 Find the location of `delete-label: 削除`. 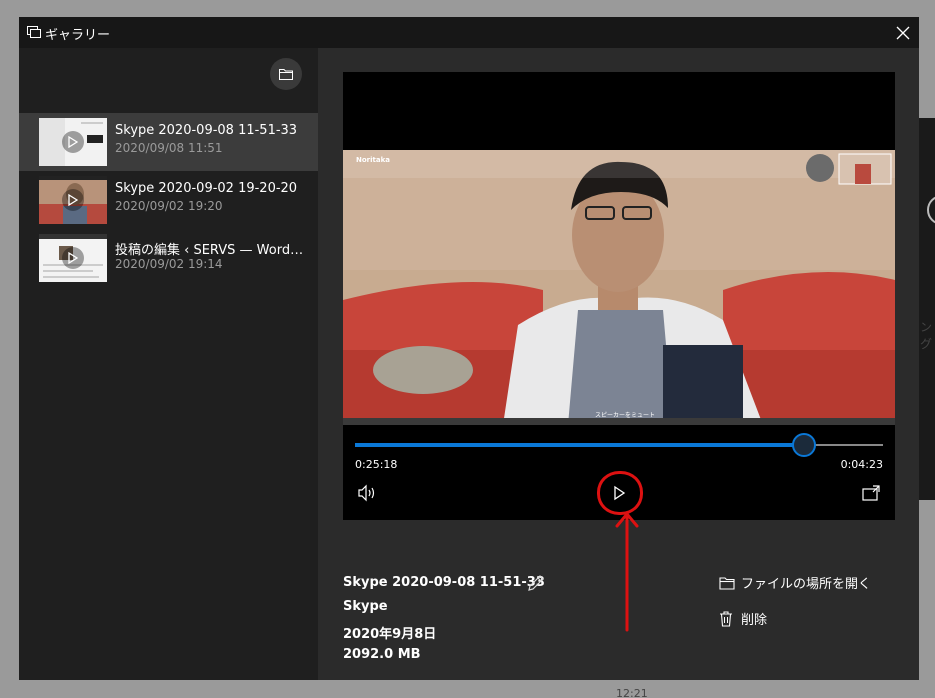

delete-label: 削除 is located at coordinates (754, 620).